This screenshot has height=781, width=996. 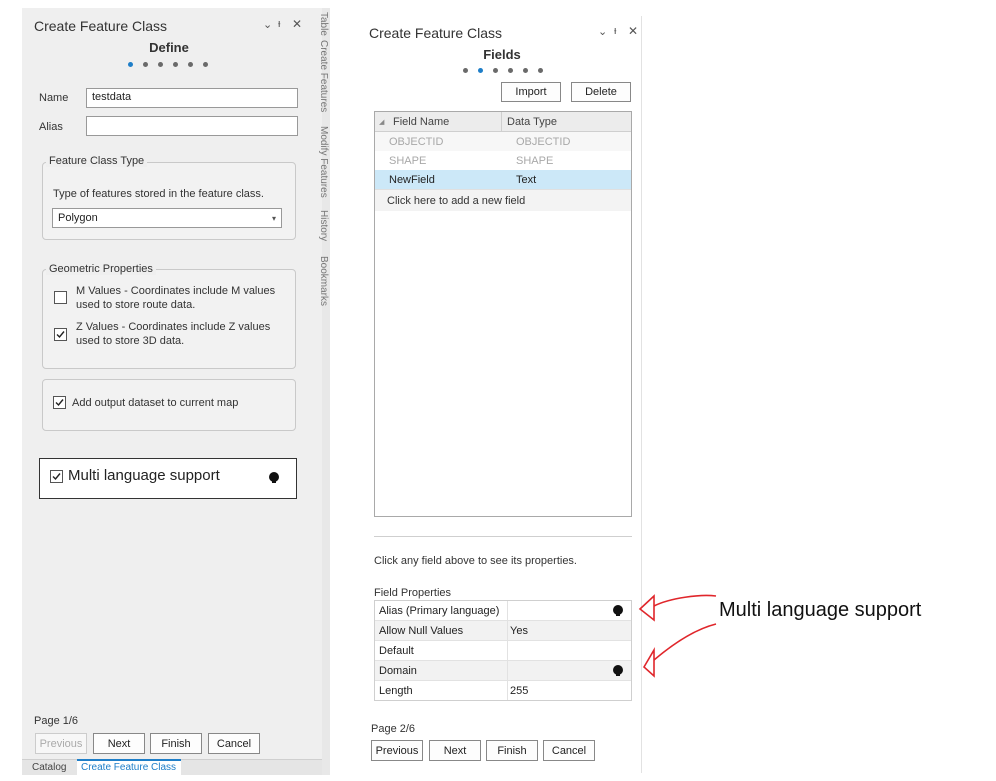 I want to click on alias-input, so click(x=192, y=126).